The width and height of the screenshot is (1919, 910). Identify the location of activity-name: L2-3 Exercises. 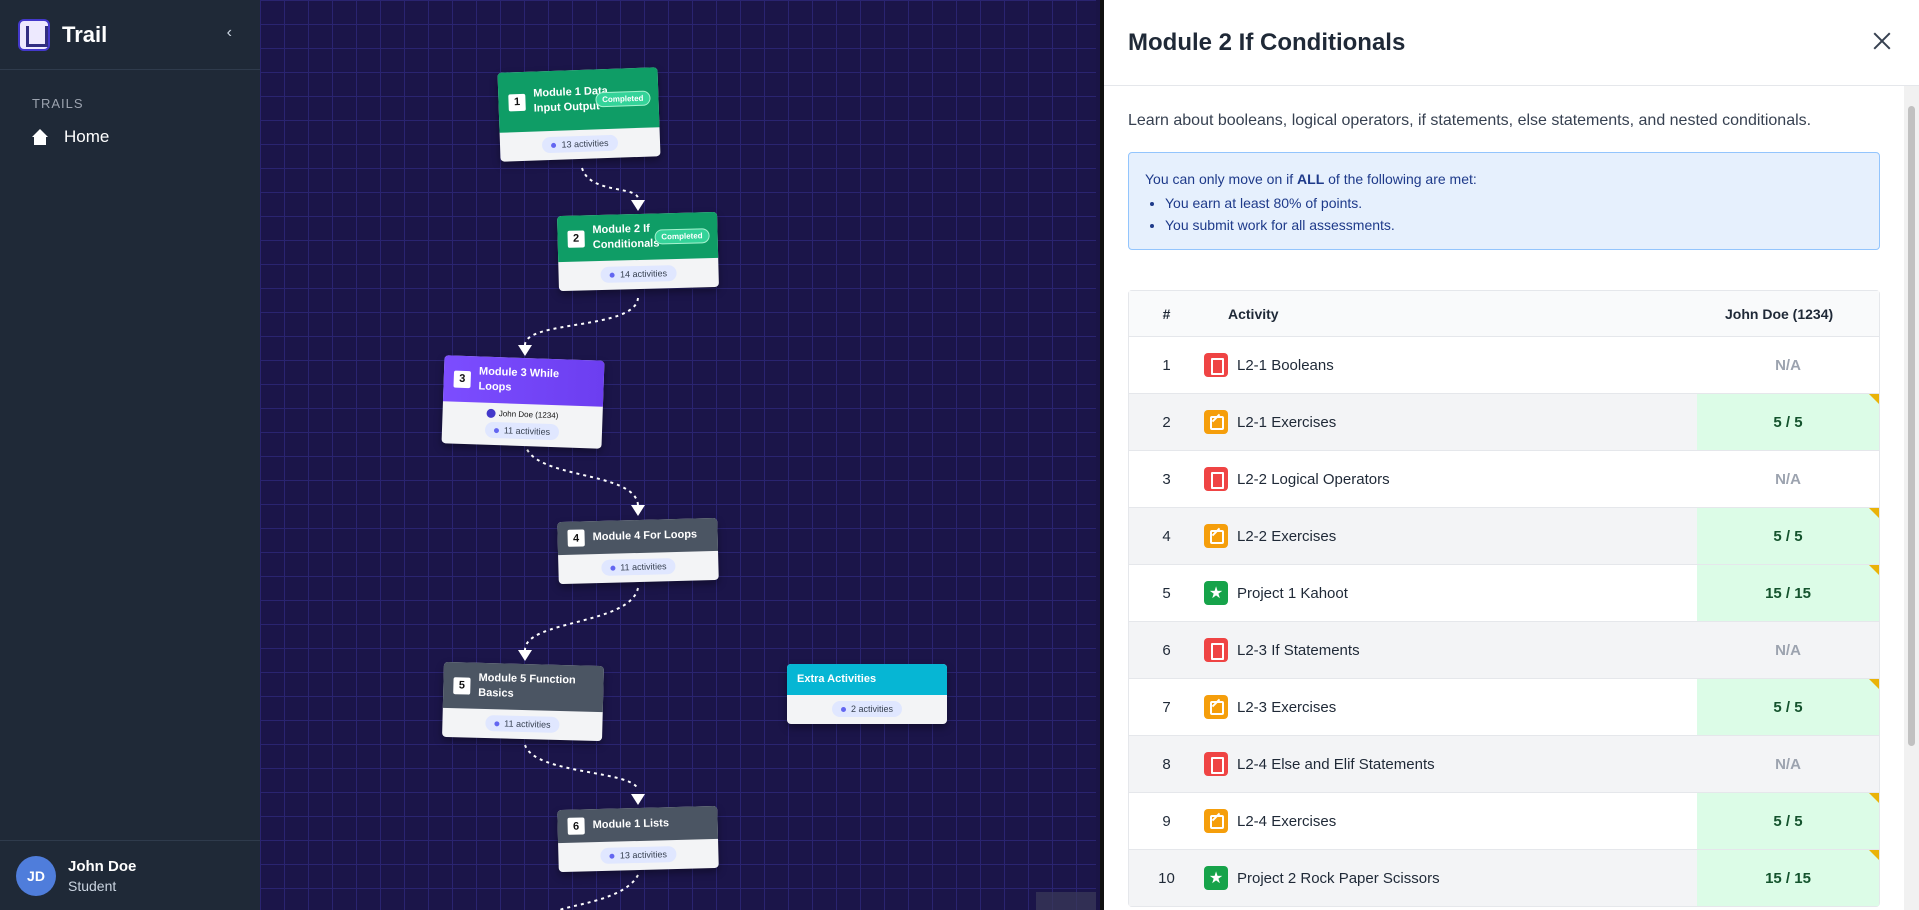
(1286, 707).